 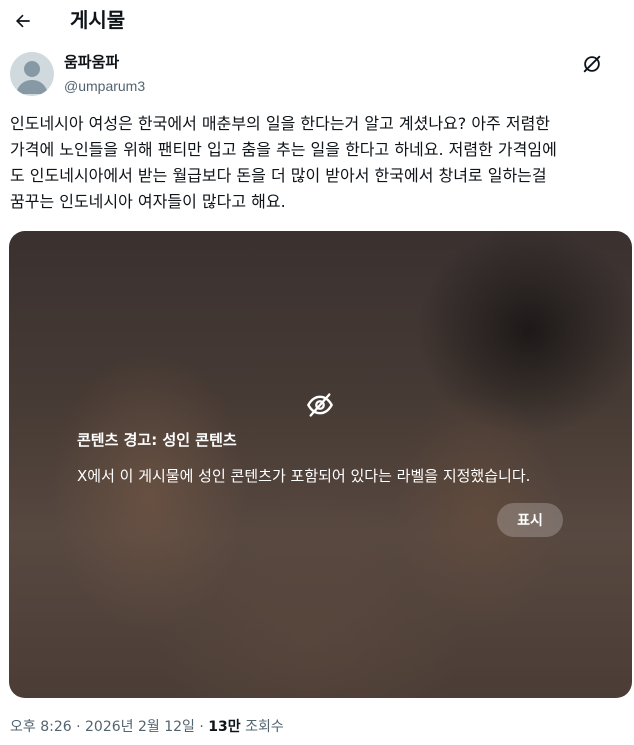 What do you see at coordinates (262, 727) in the screenshot?
I see `views-label: 조회수` at bounding box center [262, 727].